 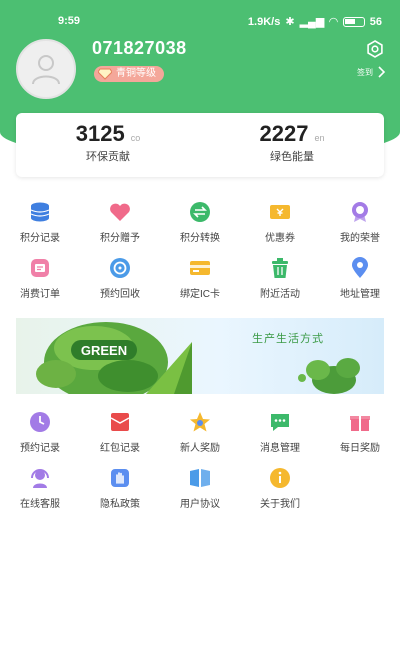 I want to click on menu-item-red-envelope: 红包记录, so click(x=120, y=438).